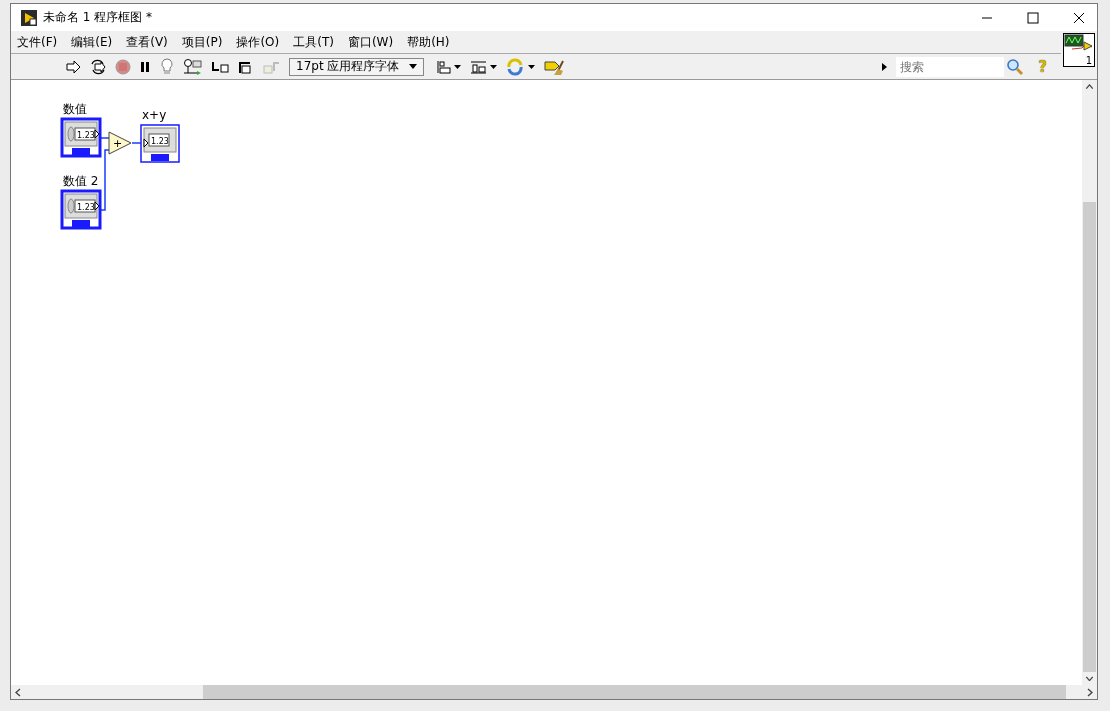  Describe the element at coordinates (98, 66) in the screenshot. I see `run-continuously-icon` at that location.